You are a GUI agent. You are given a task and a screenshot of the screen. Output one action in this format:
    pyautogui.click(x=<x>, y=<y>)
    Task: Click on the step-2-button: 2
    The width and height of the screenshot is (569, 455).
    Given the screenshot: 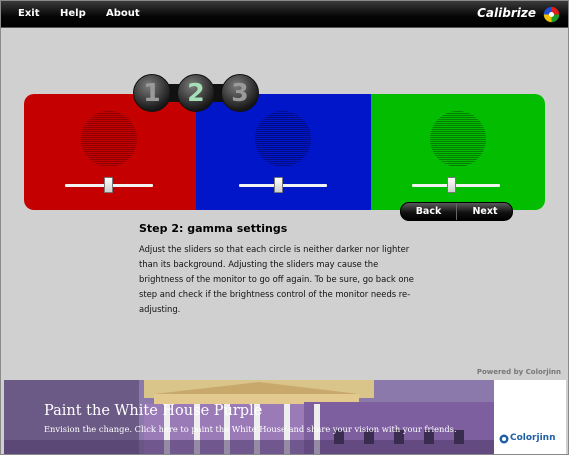 What is the action you would take?
    pyautogui.click(x=196, y=93)
    